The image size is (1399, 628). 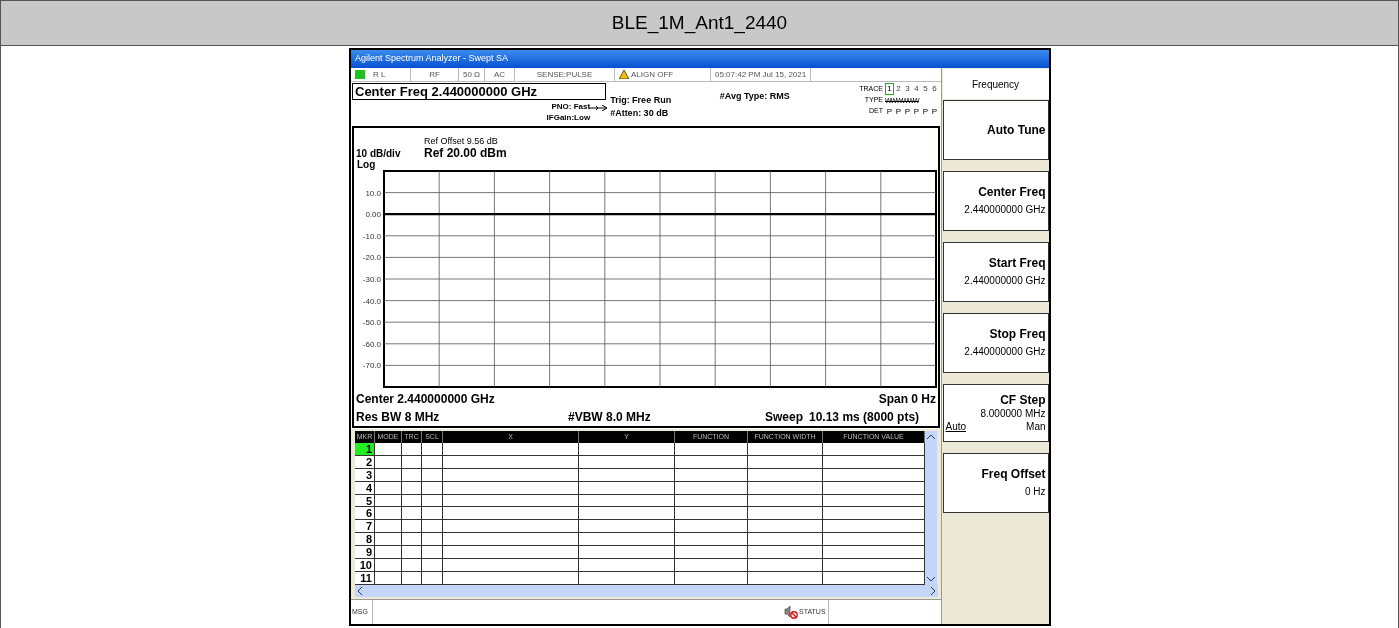 I want to click on toggle-option: Auto, so click(x=956, y=426).